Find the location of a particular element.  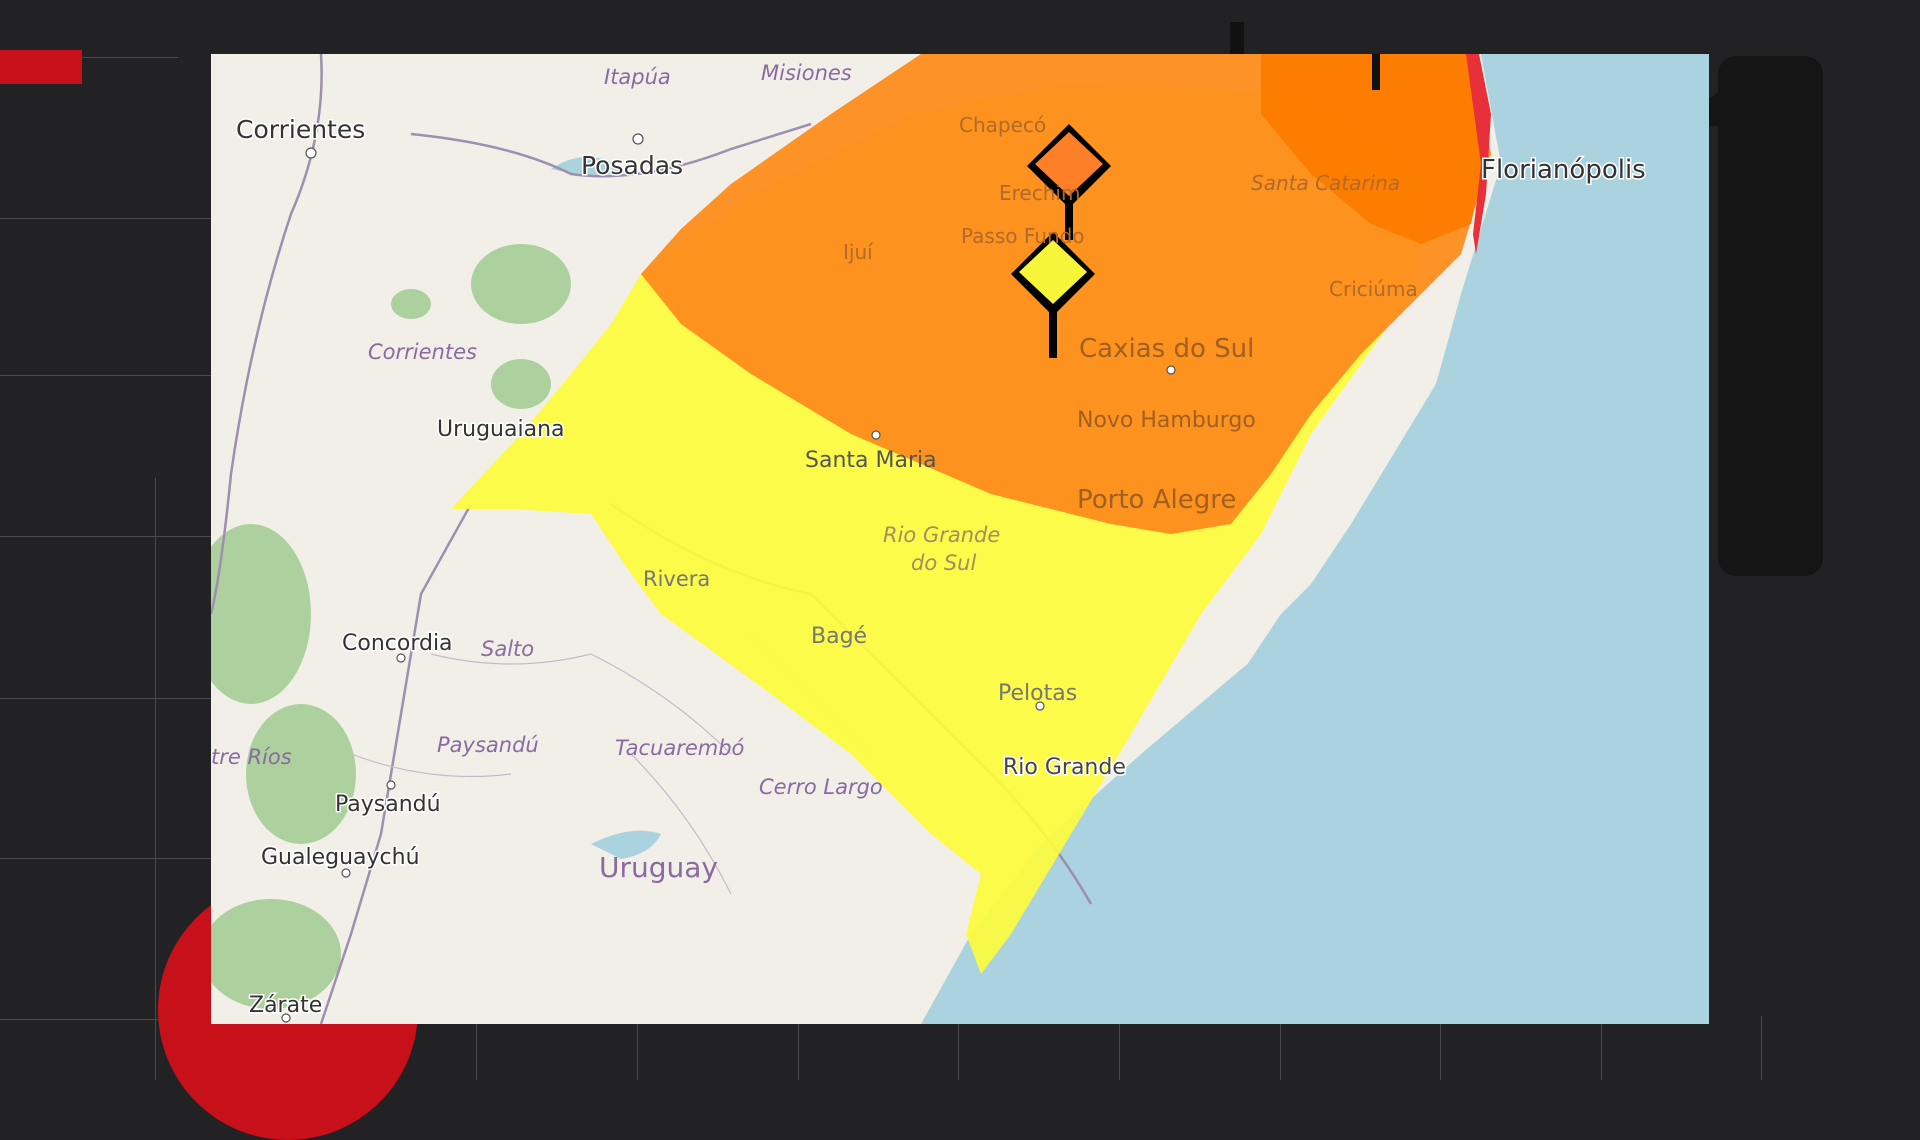

city-label: Paysandú is located at coordinates (388, 804).